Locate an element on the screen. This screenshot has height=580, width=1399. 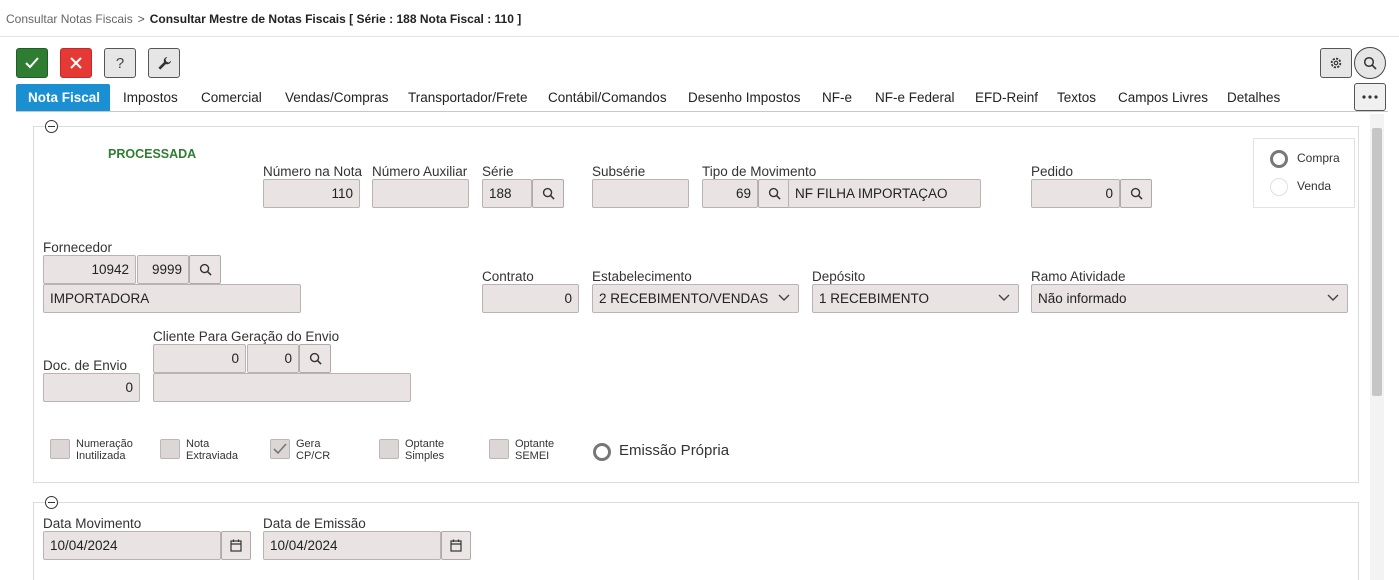
status-badge: PROCESSADA is located at coordinates (152, 154).